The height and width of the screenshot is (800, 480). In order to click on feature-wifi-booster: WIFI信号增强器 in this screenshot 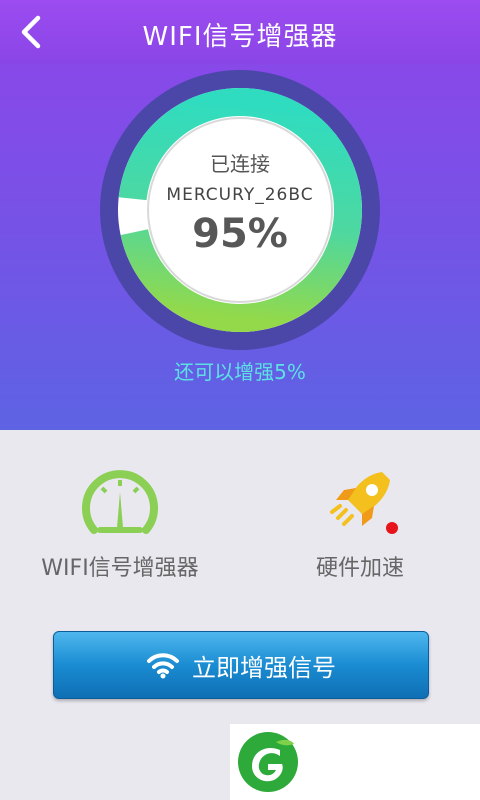, I will do `click(120, 524)`.